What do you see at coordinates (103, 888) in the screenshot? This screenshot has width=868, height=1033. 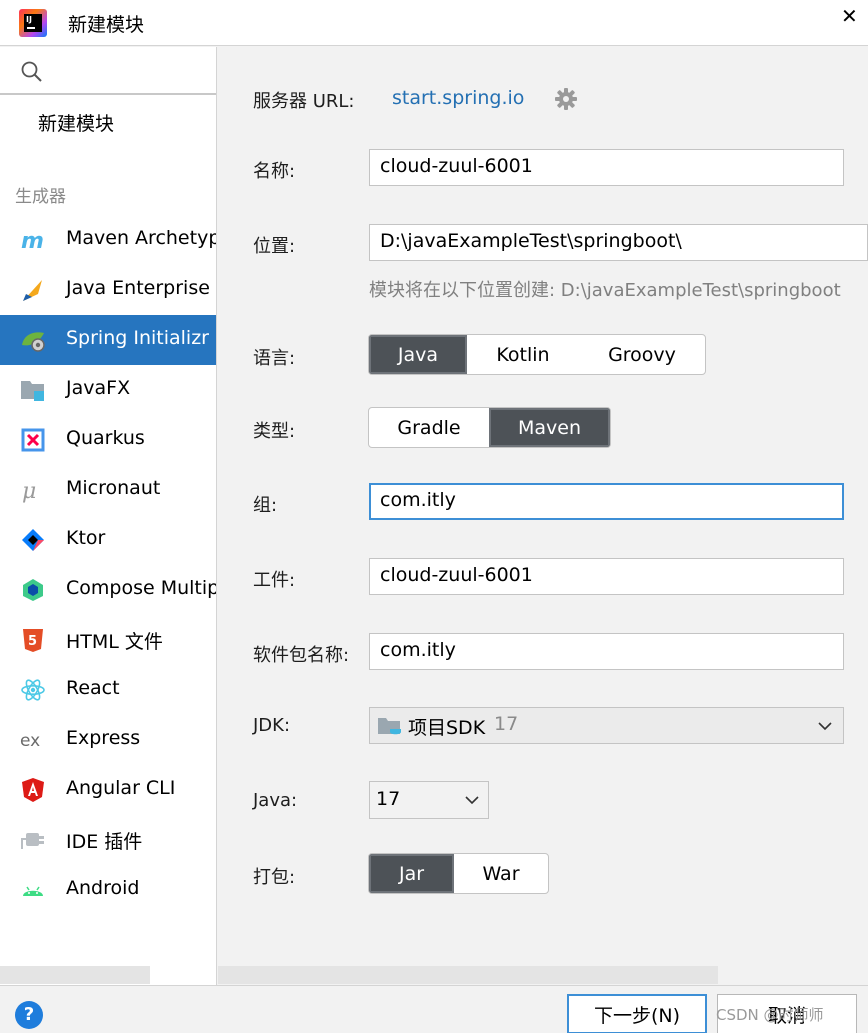 I see `sidebar-item-label: Android` at bounding box center [103, 888].